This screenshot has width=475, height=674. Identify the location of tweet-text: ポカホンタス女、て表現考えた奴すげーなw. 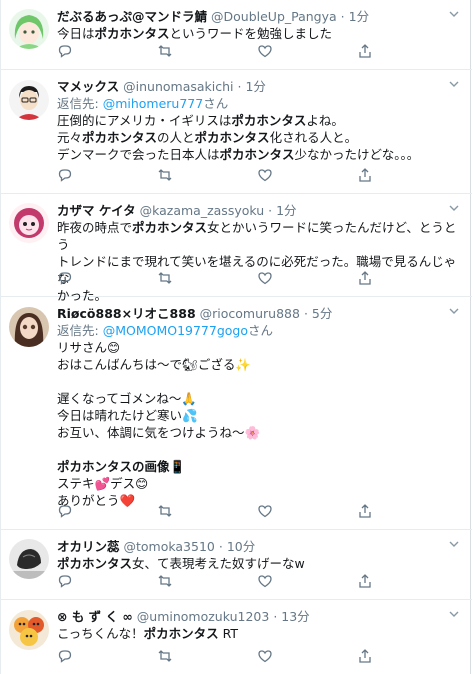
(260, 563).